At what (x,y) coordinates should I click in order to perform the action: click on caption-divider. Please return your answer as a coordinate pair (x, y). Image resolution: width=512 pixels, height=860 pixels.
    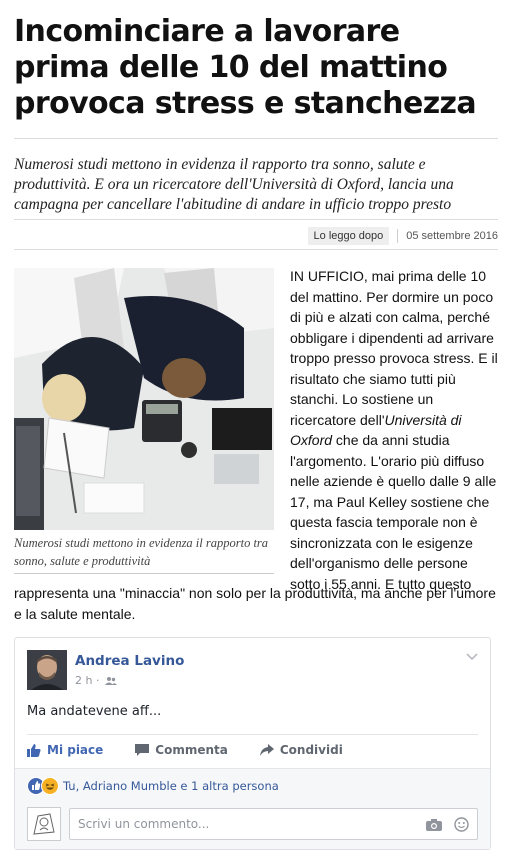
    Looking at the image, I should click on (144, 573).